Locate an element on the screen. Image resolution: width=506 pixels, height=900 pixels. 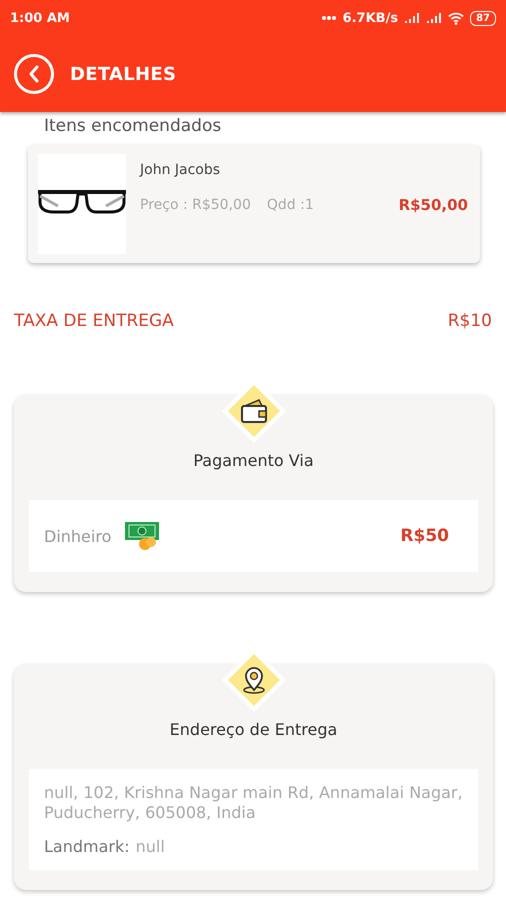
back-icon is located at coordinates (34, 74).